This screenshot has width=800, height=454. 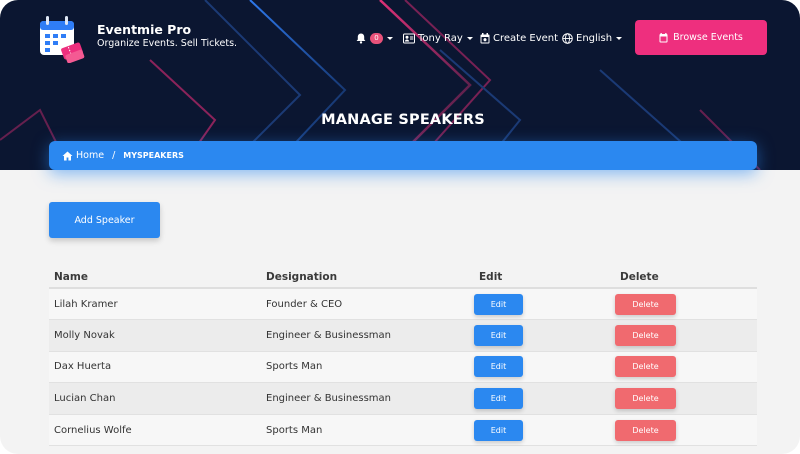 What do you see at coordinates (155, 335) in the screenshot?
I see `speaker-name: Molly Novak` at bounding box center [155, 335].